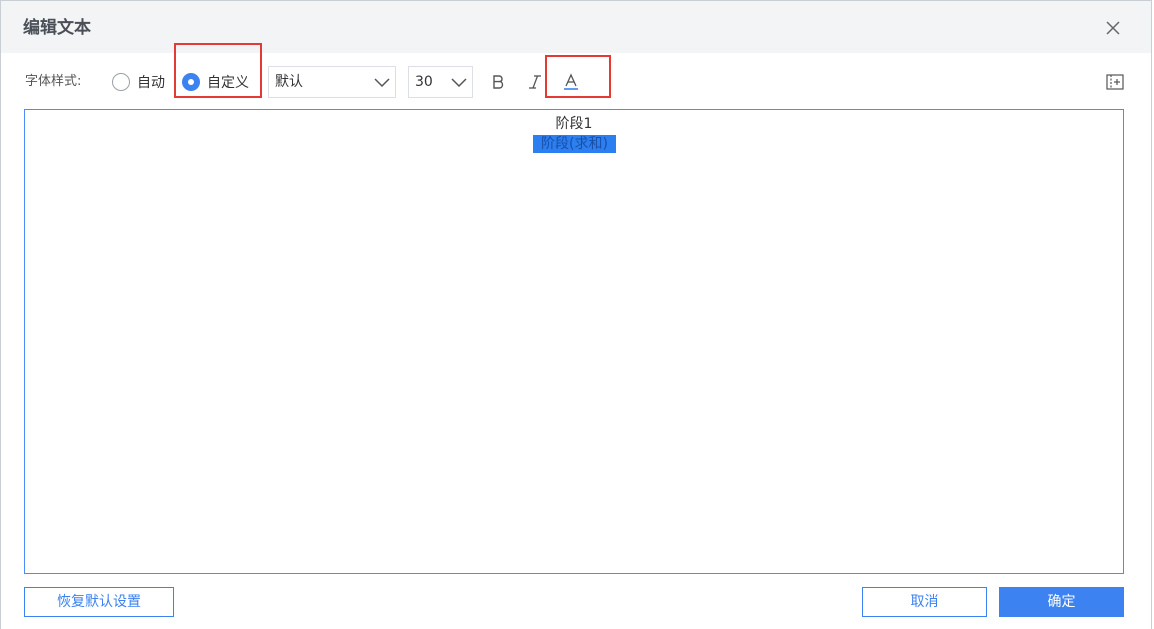  Describe the element at coordinates (191, 82) in the screenshot. I see `radio-custom-circle` at that location.